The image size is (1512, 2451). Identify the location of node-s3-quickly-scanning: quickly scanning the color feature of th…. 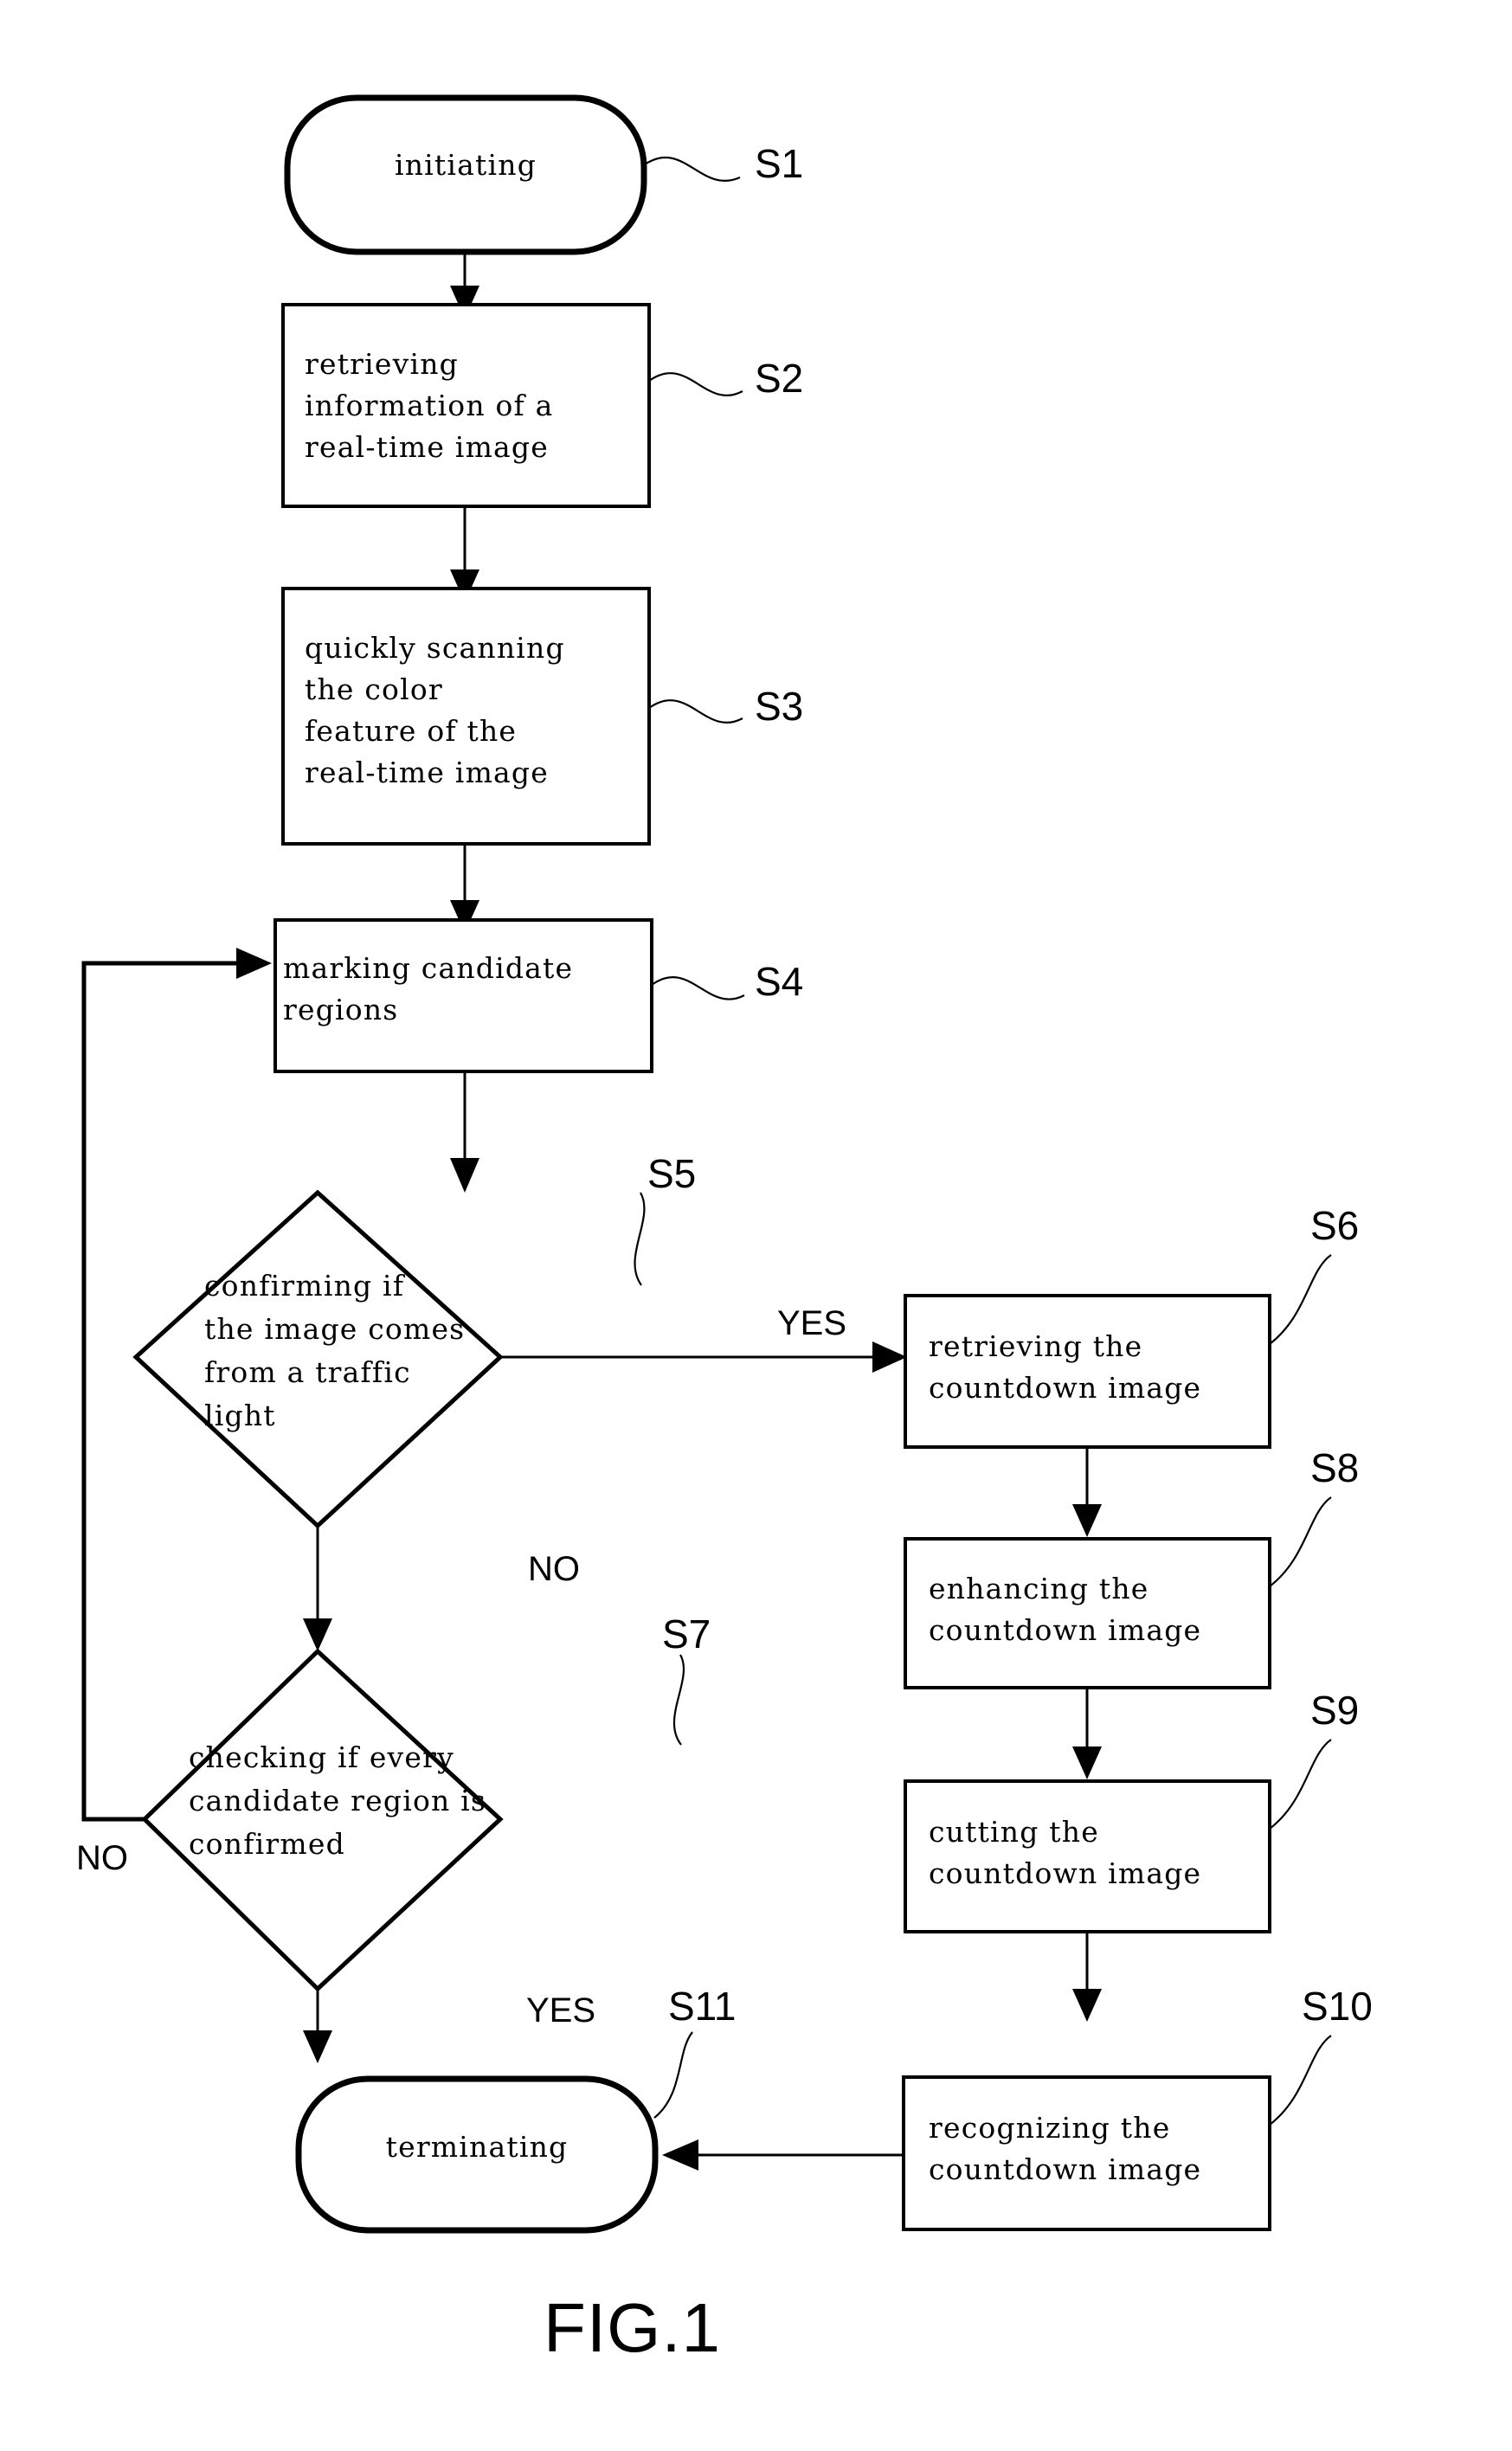
(466, 716).